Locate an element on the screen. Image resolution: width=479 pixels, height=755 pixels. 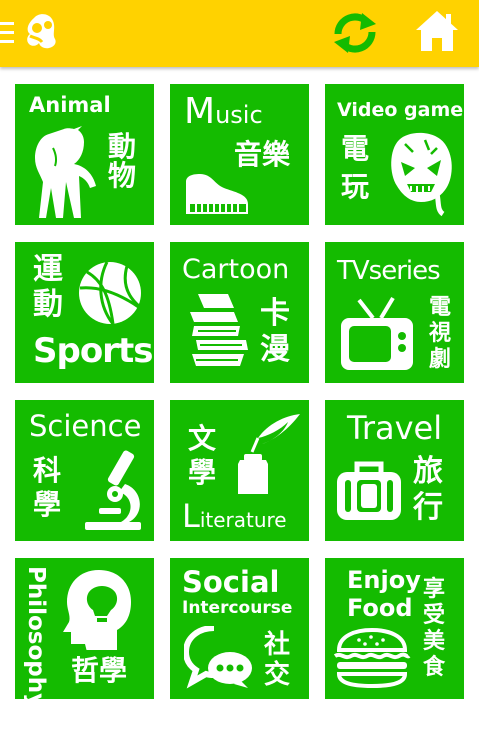
tile-label-zh-2: 玩 is located at coordinates (355, 186).